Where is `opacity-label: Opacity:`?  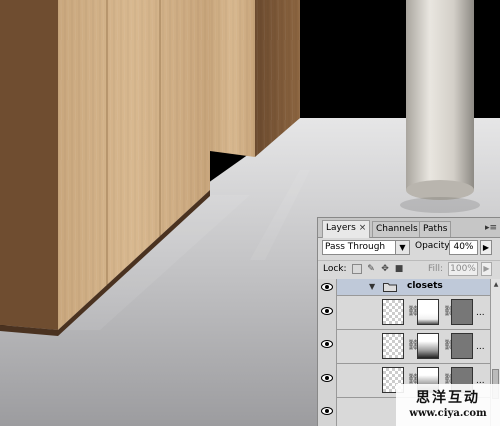
opacity-label: Opacity: is located at coordinates (433, 246).